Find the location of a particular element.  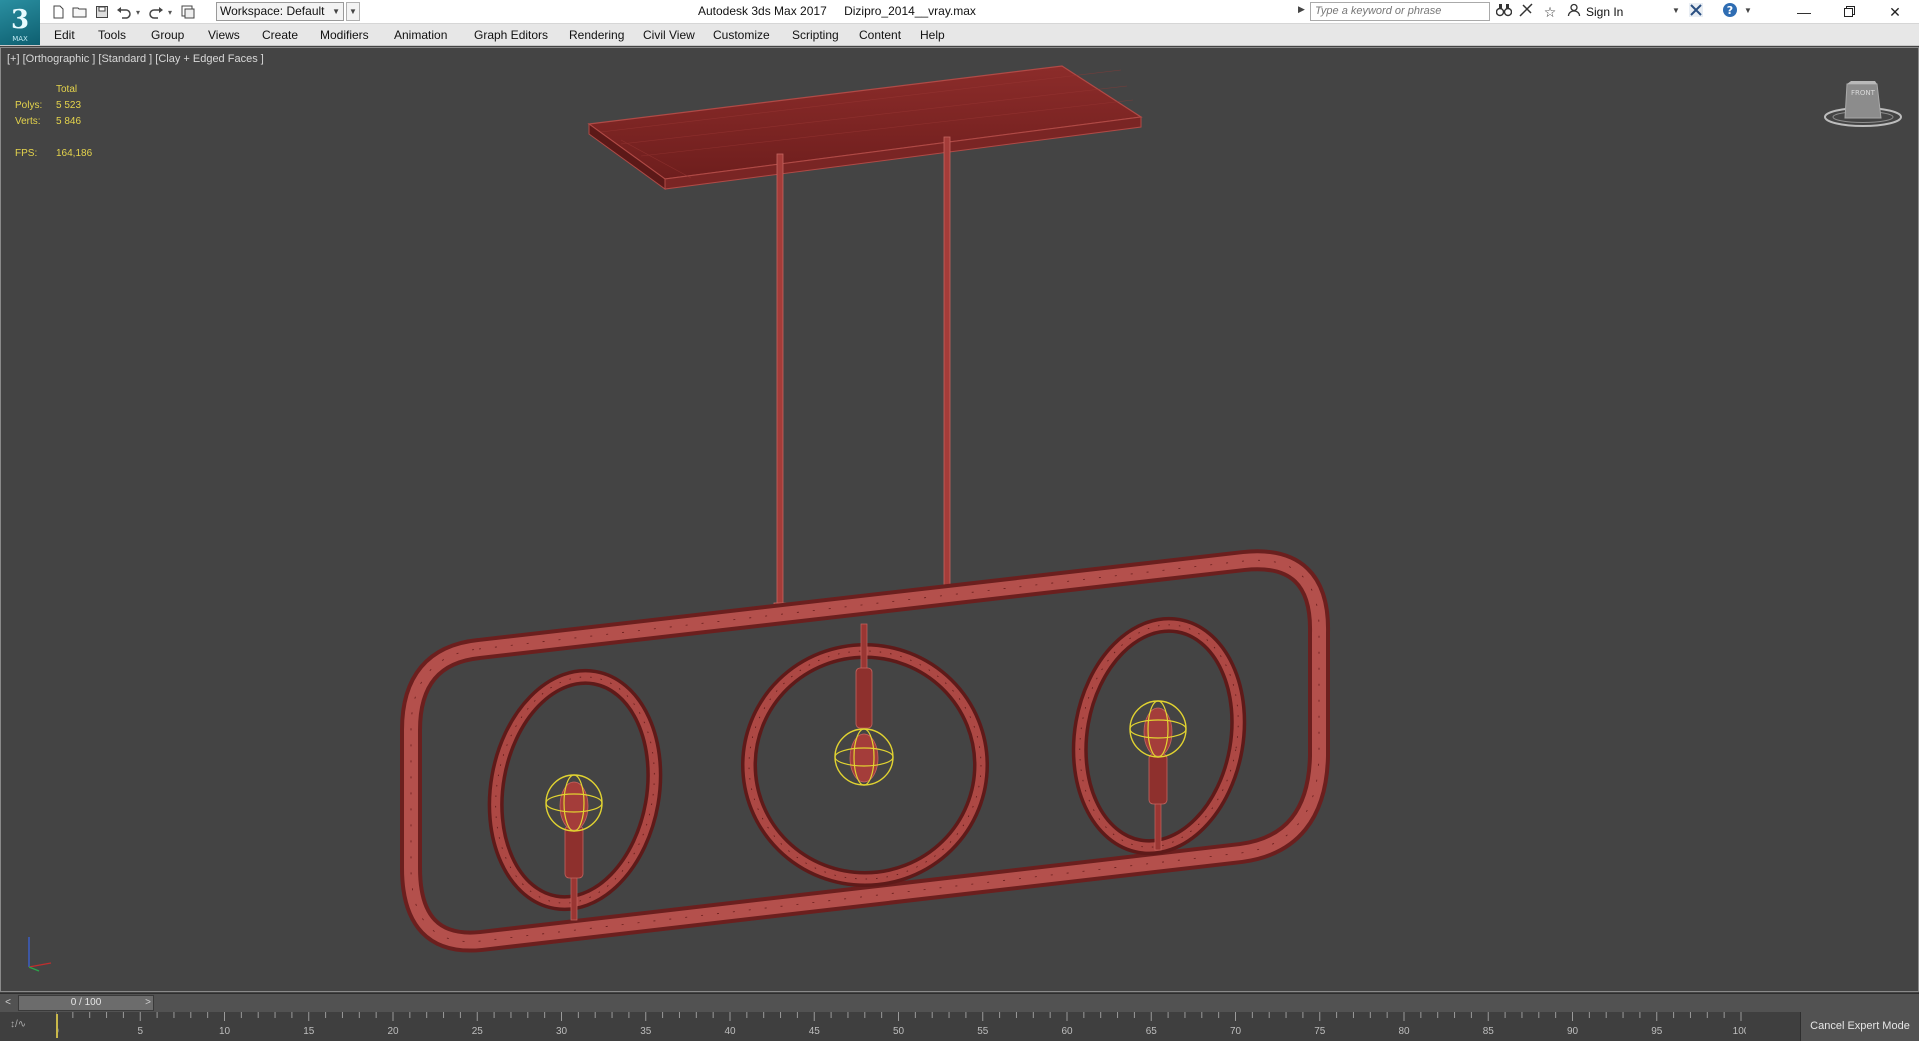

new-file-icon is located at coordinates (58, 12).